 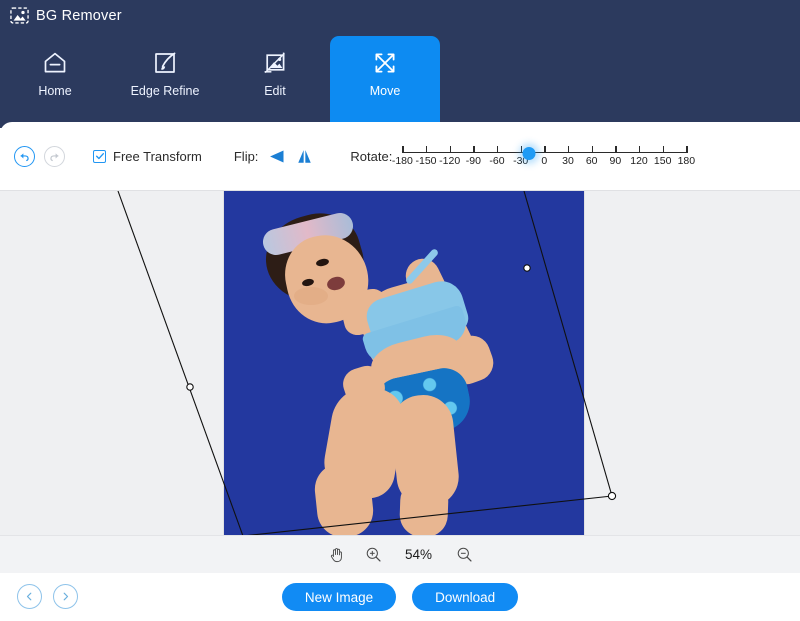 What do you see at coordinates (615, 161) in the screenshot?
I see `rotate-tick-label: 90` at bounding box center [615, 161].